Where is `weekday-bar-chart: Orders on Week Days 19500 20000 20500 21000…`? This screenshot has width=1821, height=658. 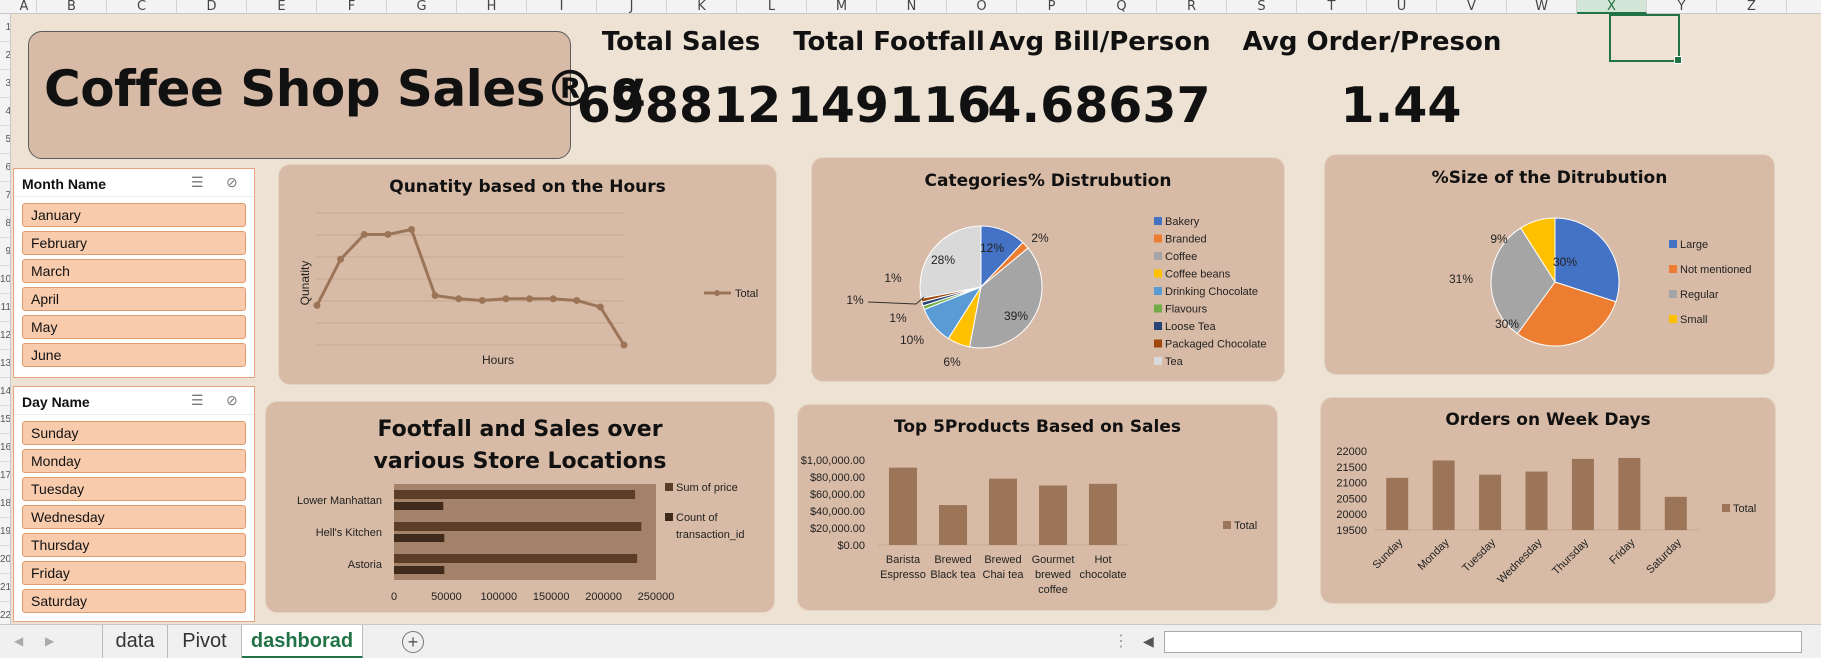 weekday-bar-chart: Orders on Week Days 19500 20000 20500 21000… is located at coordinates (1548, 500).